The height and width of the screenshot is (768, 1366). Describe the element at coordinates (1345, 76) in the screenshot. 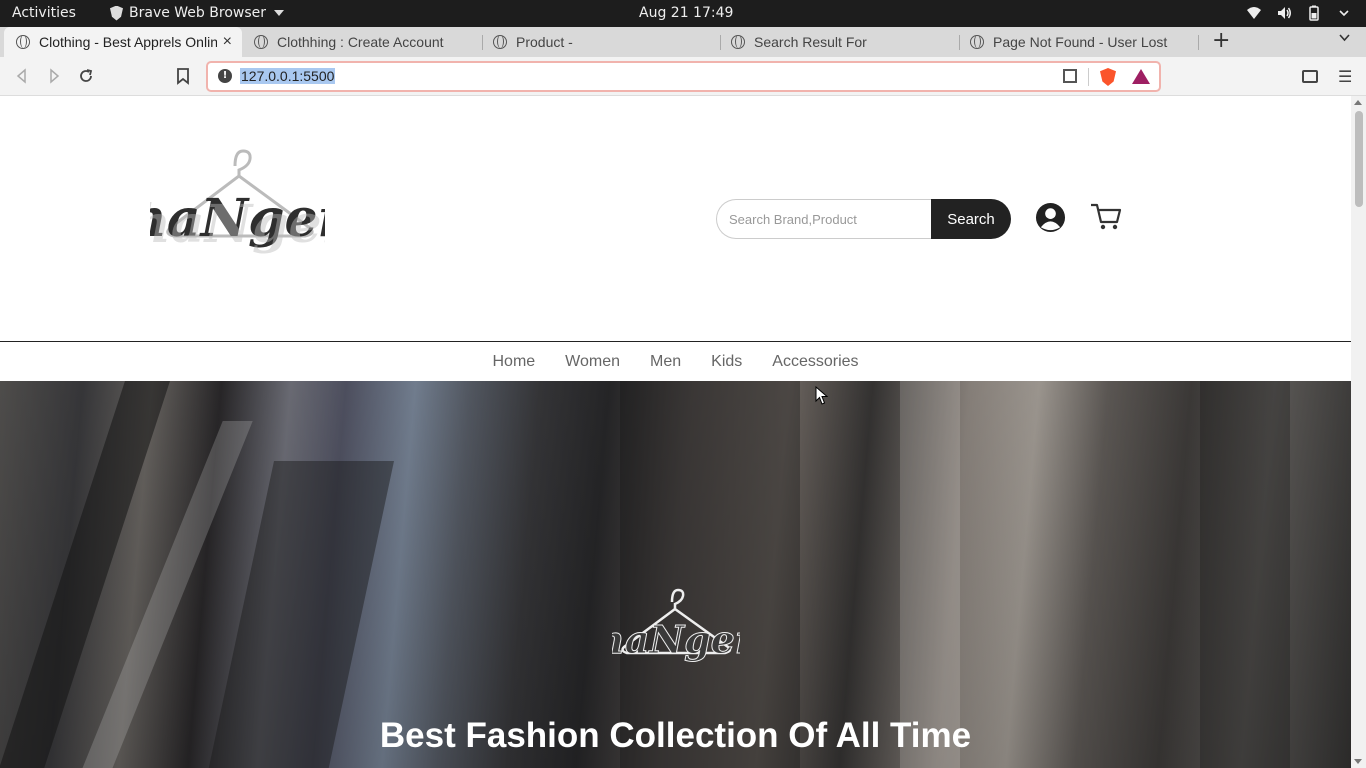

I see `menu-icon: ☰` at that location.